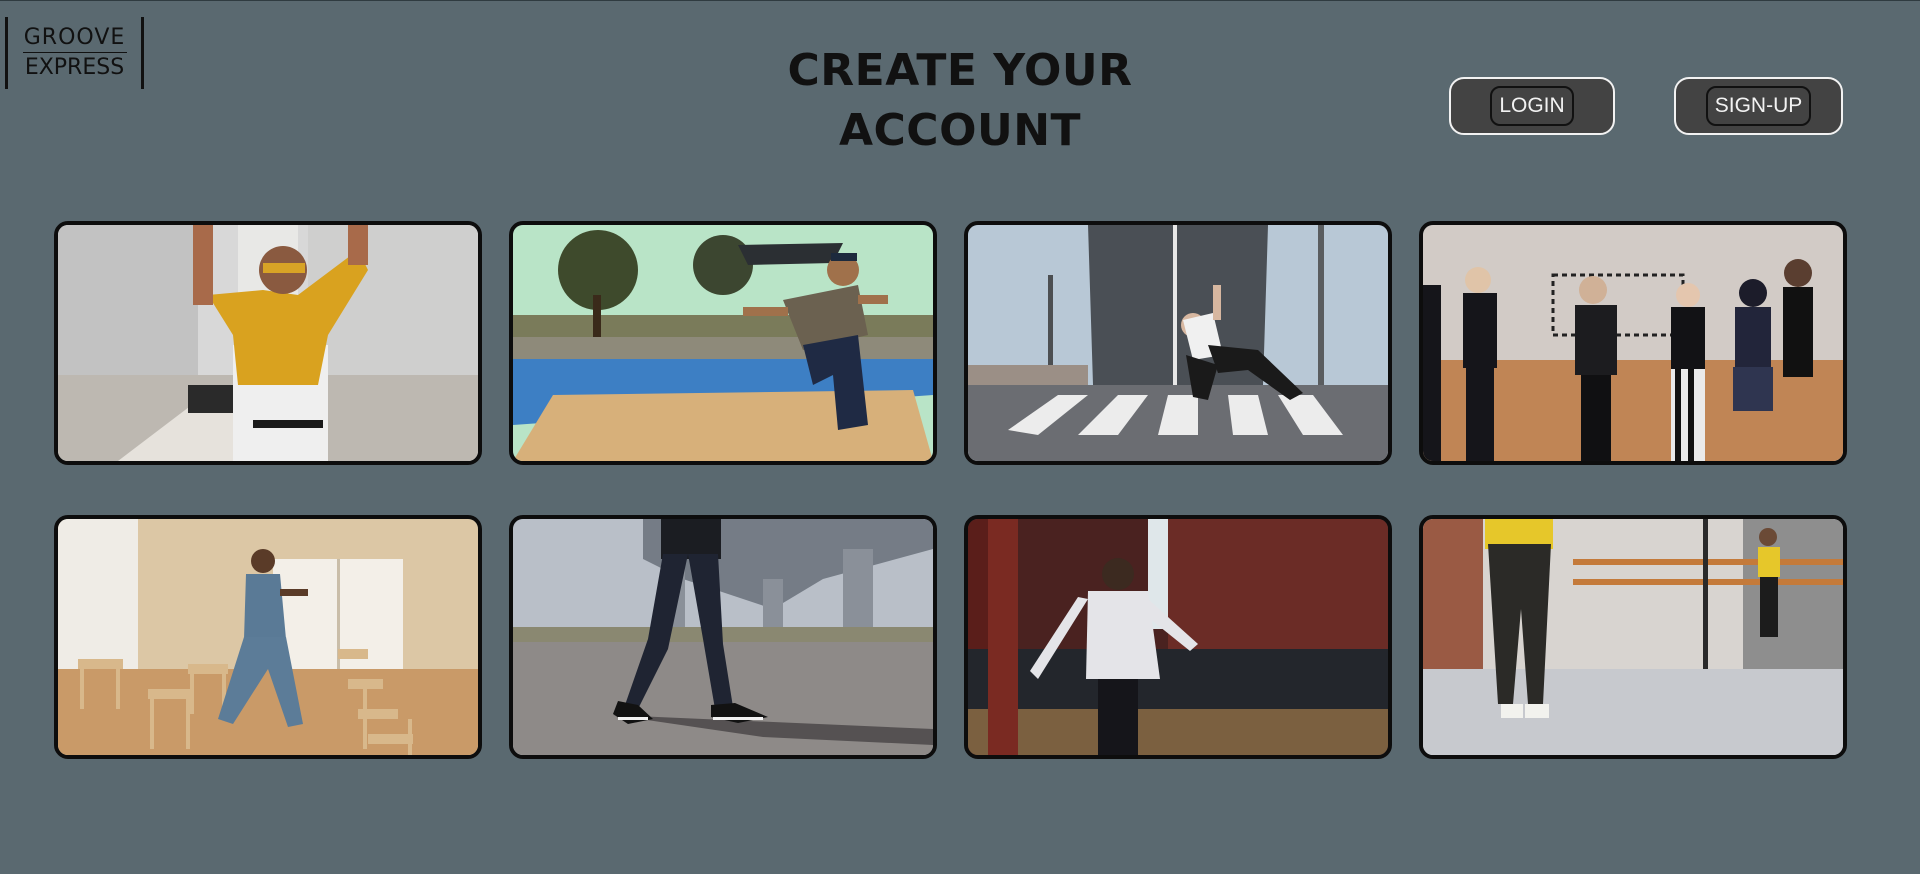 The height and width of the screenshot is (874, 1920). I want to click on dancer-ballet-studio-thumbnail, so click(1633, 637).